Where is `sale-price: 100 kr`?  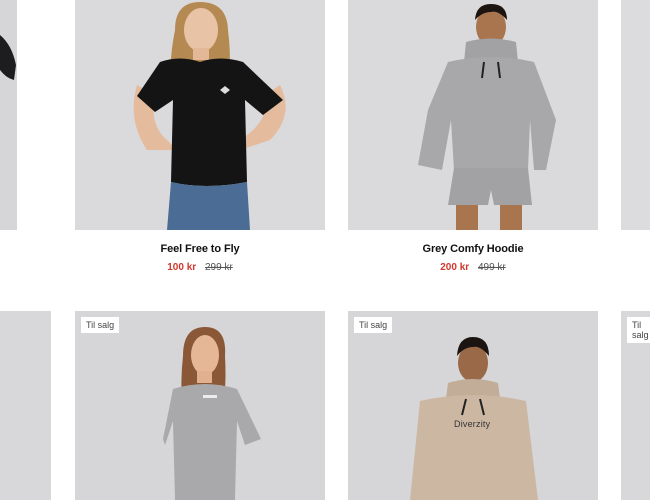 sale-price: 100 kr is located at coordinates (182, 267).